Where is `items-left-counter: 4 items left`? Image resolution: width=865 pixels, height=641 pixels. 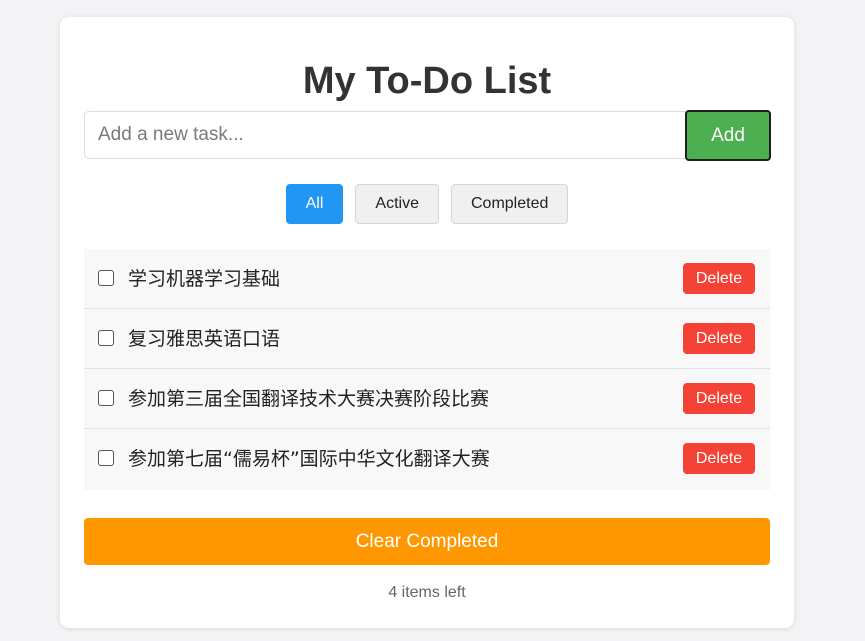 items-left-counter: 4 items left is located at coordinates (427, 592).